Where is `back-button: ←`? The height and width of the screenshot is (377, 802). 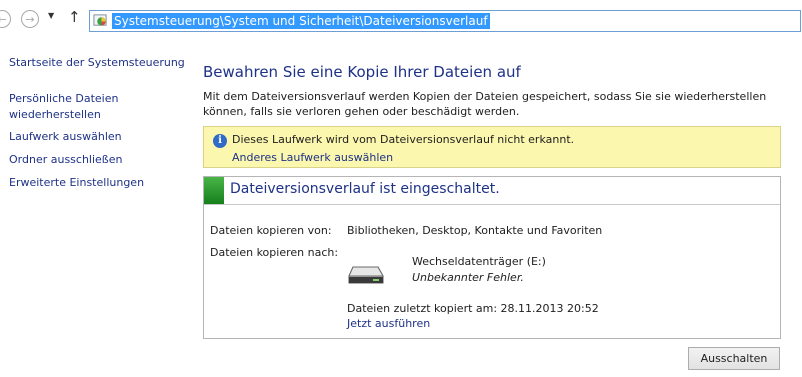
back-button: ← is located at coordinates (5, 19).